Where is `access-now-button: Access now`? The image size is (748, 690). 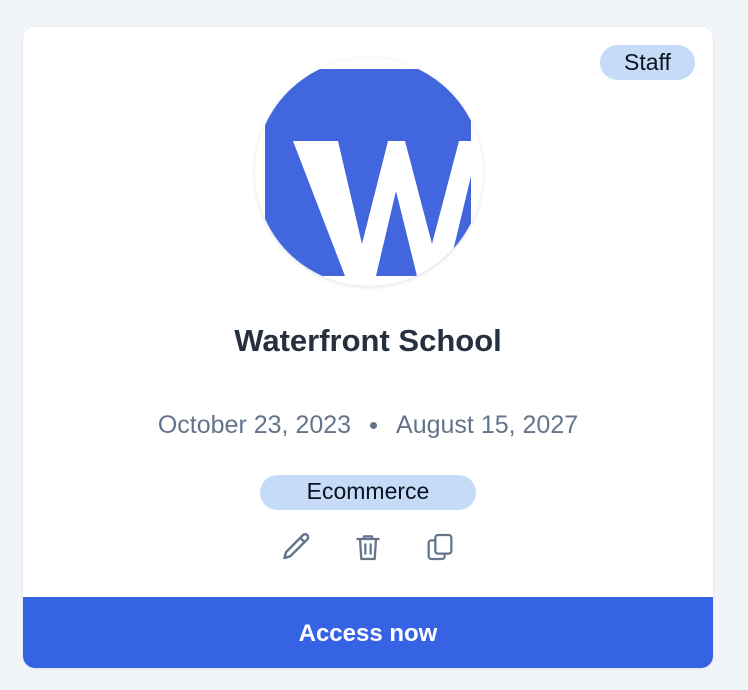 access-now-button: Access now is located at coordinates (368, 632).